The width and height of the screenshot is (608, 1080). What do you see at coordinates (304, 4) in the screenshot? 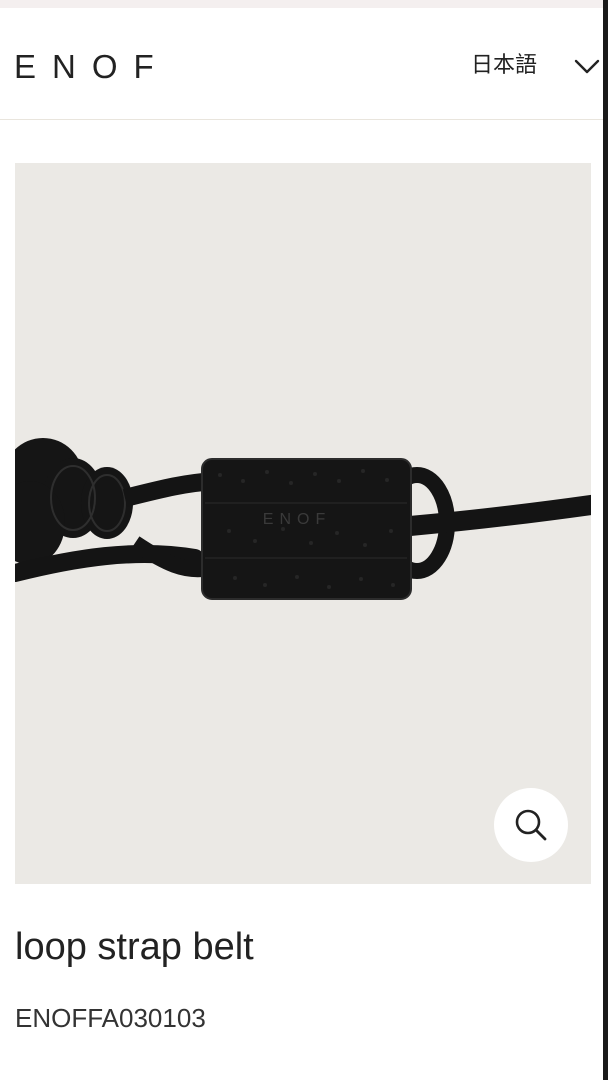
I see `top-strip` at bounding box center [304, 4].